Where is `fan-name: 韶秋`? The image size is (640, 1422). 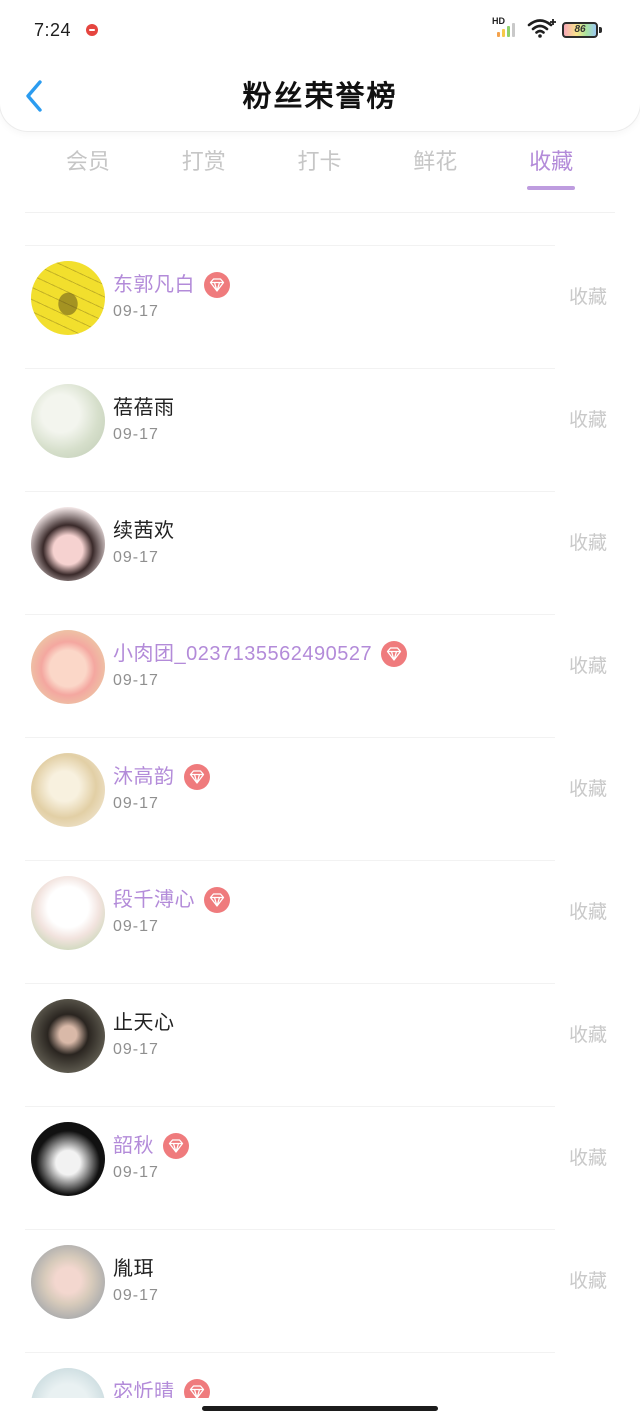
fan-name: 韶秋 is located at coordinates (133, 1146).